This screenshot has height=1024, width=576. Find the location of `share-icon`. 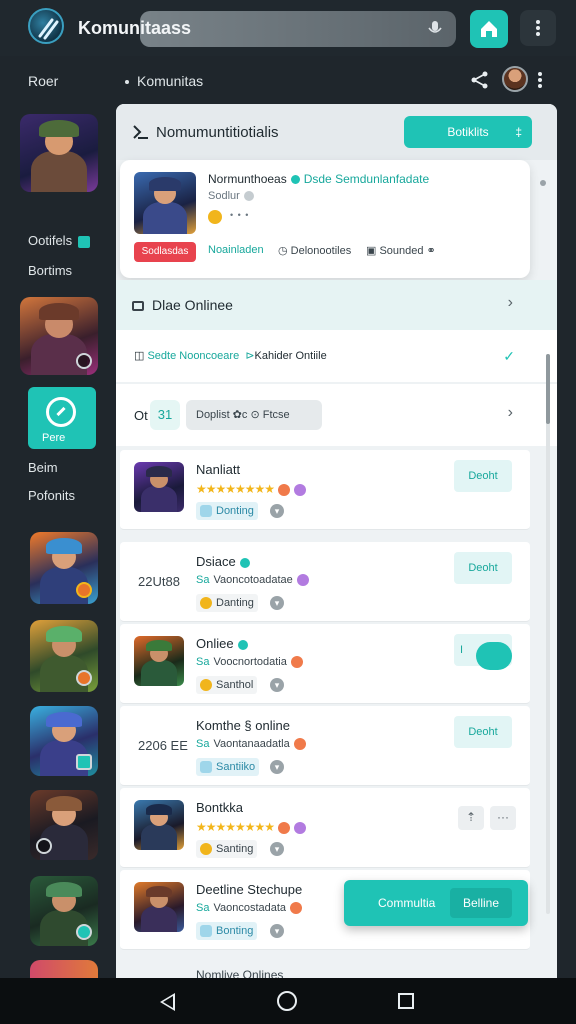

share-icon is located at coordinates (480, 80).